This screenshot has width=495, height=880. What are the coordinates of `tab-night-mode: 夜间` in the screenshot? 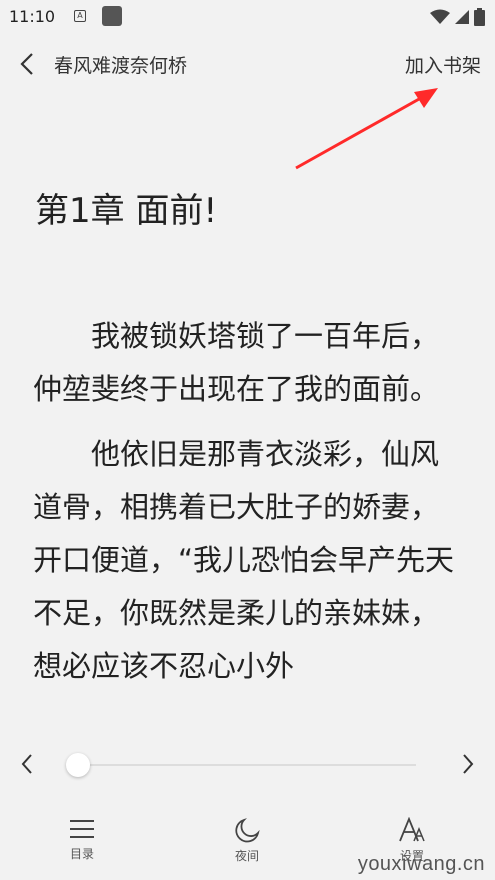 It's located at (247, 834).